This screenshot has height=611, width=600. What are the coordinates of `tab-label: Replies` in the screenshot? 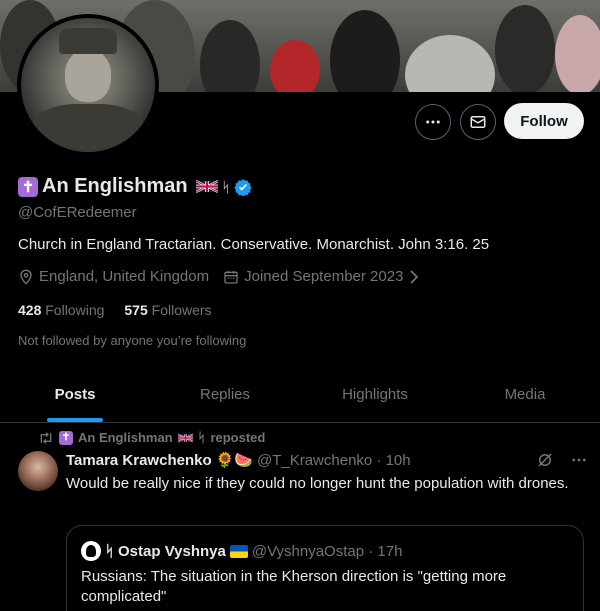 It's located at (225, 394).